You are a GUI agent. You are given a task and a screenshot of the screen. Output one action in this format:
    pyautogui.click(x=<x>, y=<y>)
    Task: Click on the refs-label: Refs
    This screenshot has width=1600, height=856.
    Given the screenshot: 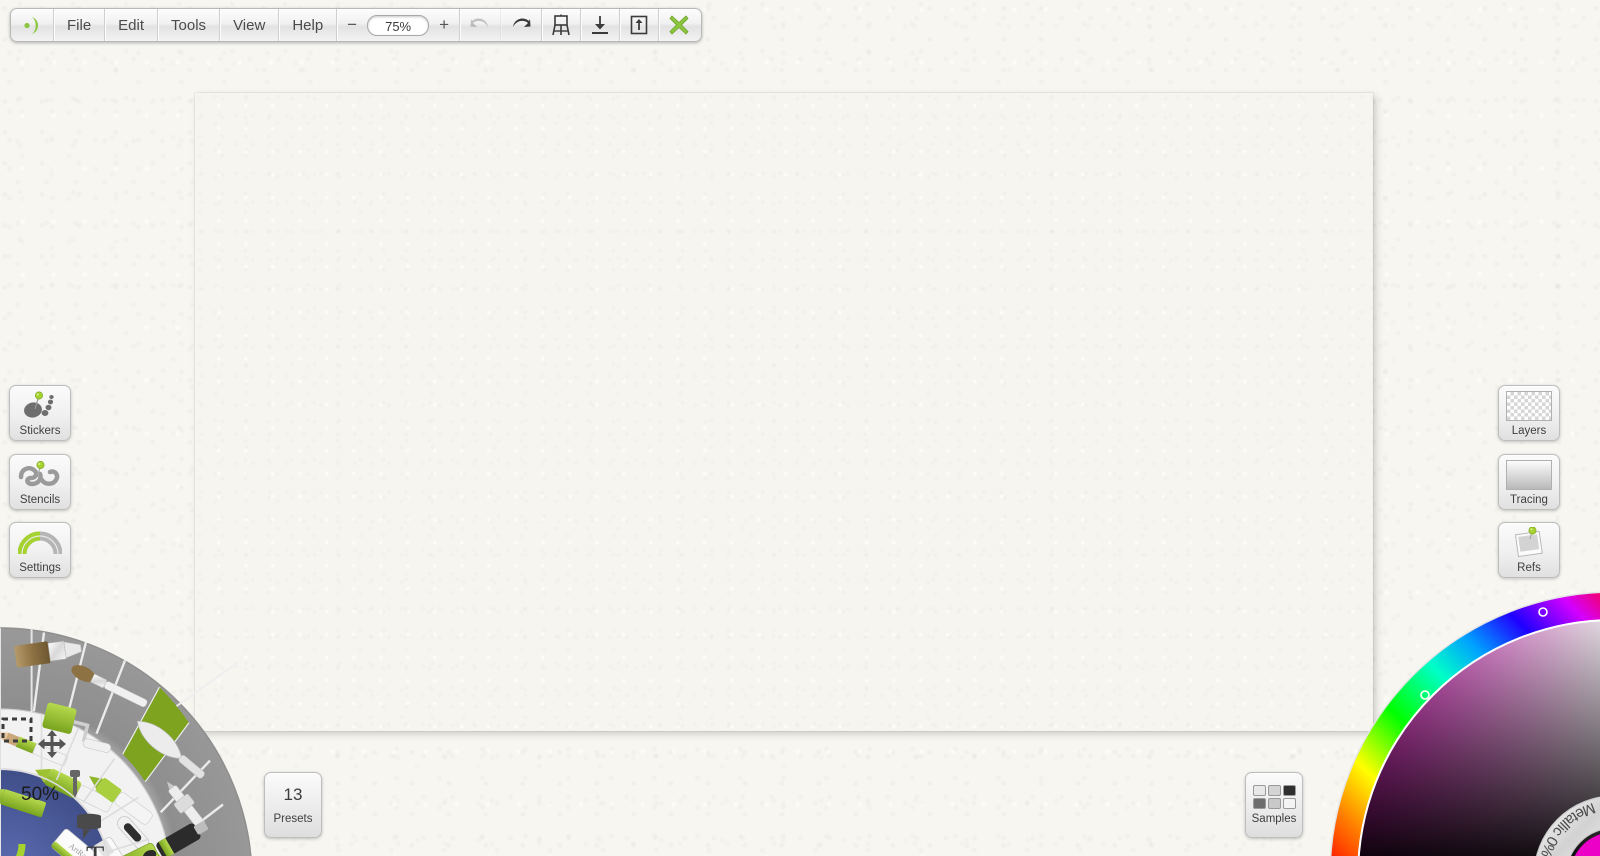 What is the action you would take?
    pyautogui.click(x=1529, y=568)
    